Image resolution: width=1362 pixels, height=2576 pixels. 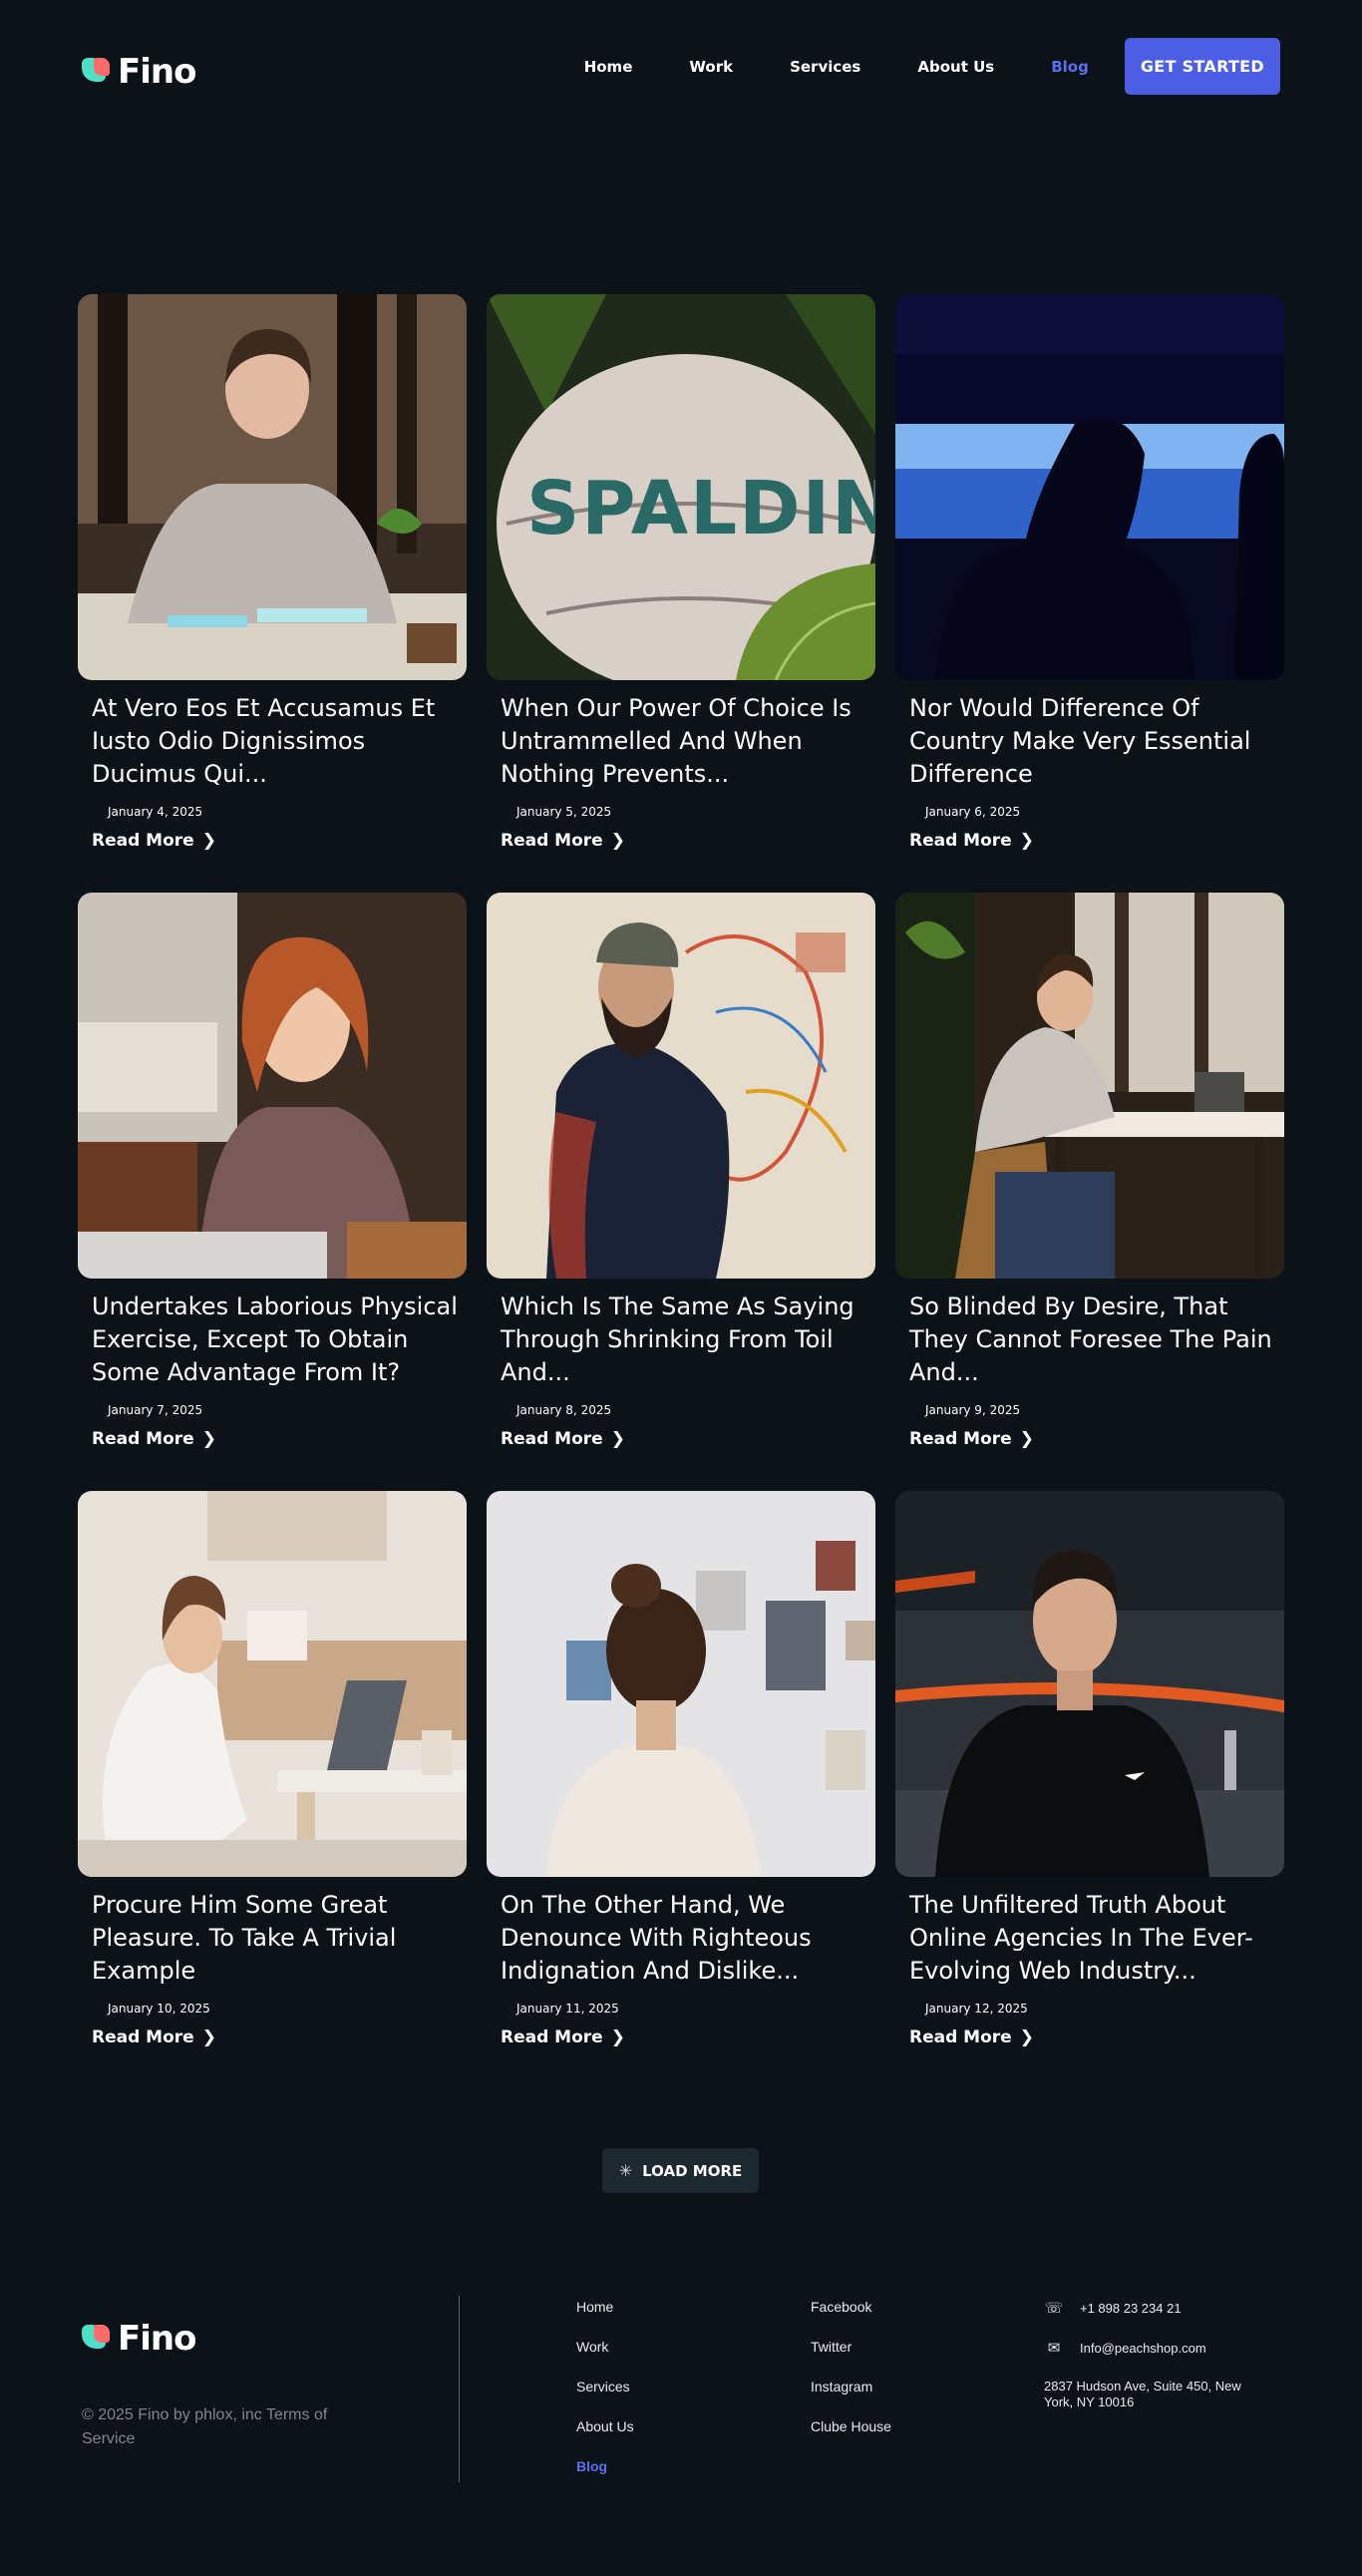 I want to click on nav-services: Services, so click(x=825, y=67).